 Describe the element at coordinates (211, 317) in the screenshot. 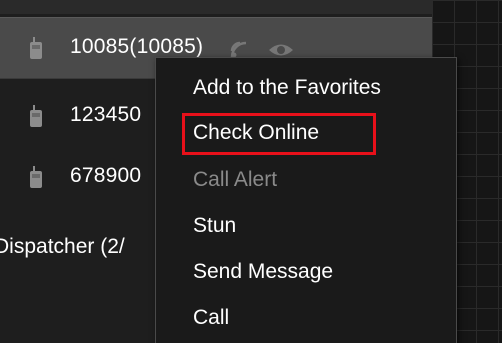

I see `menu-item-label: Call` at that location.